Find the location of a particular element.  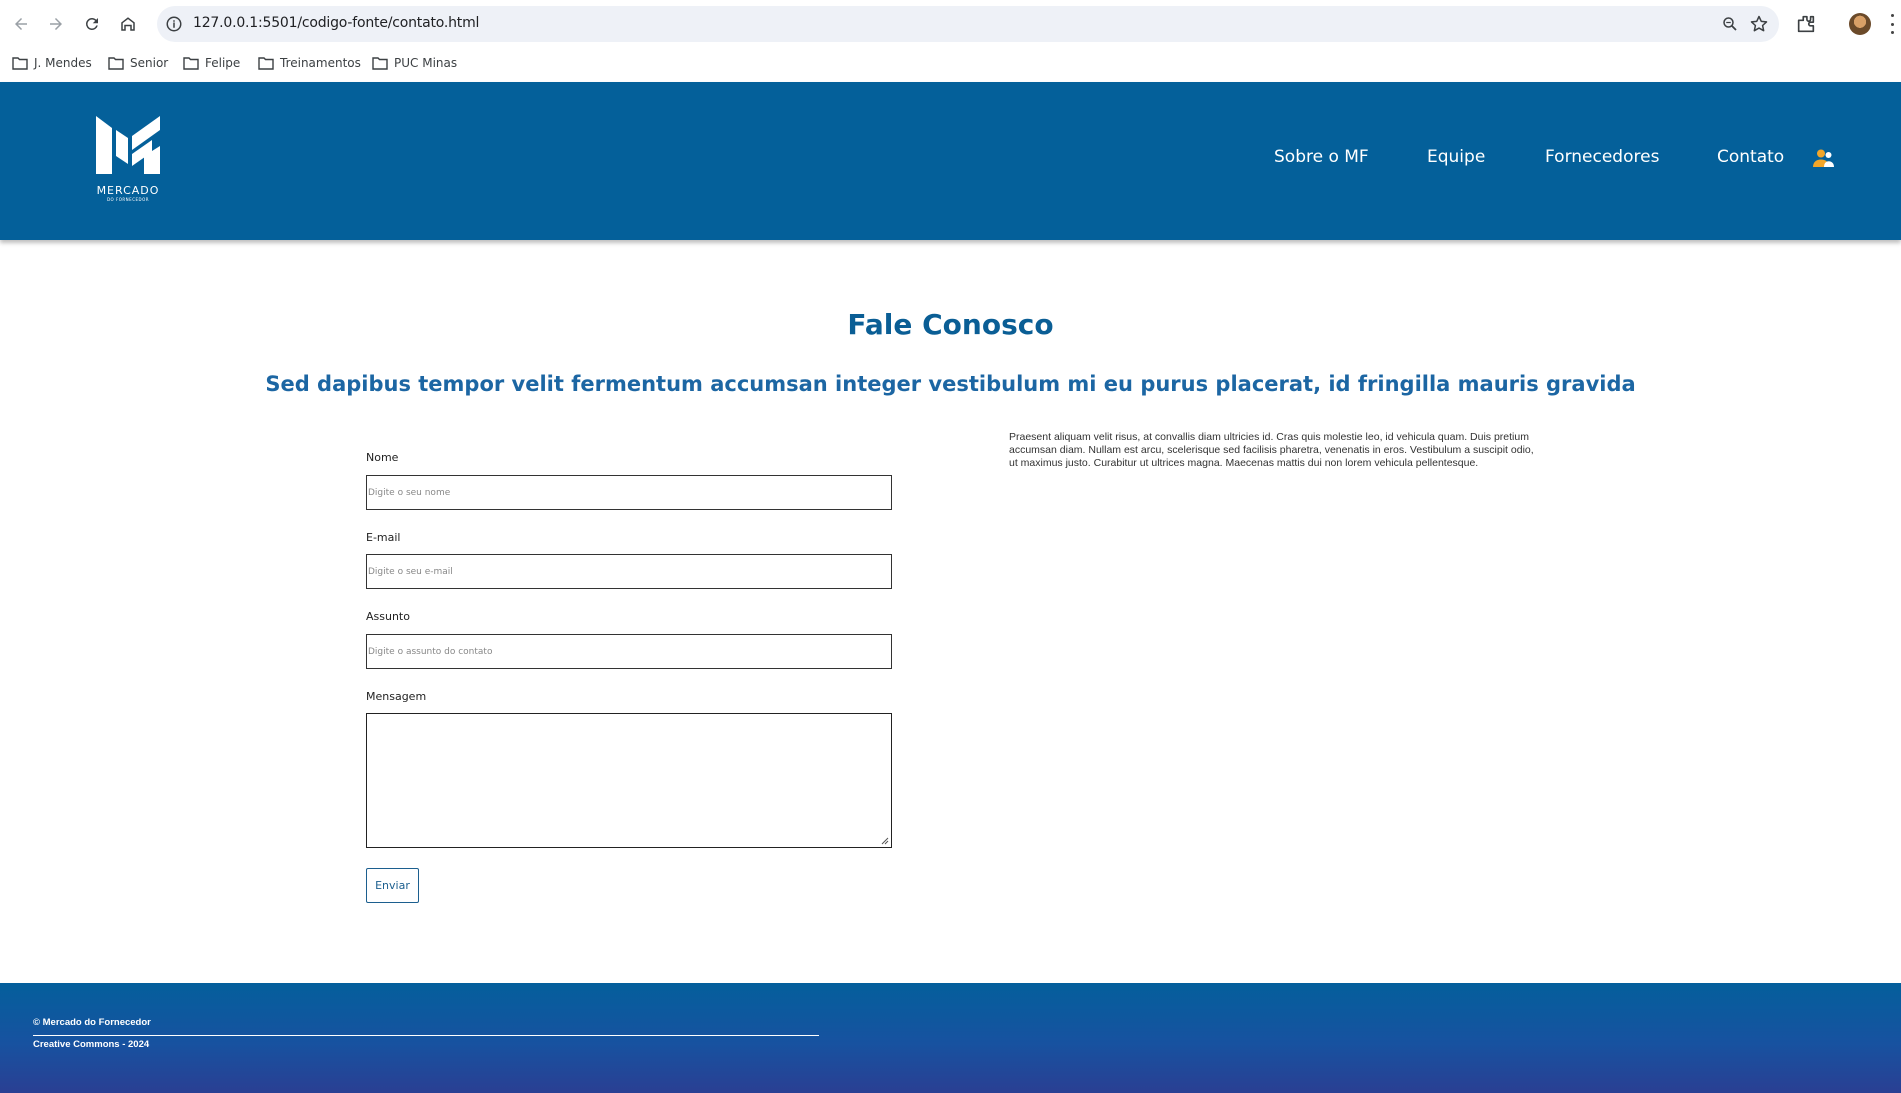

home-icon is located at coordinates (128, 24).